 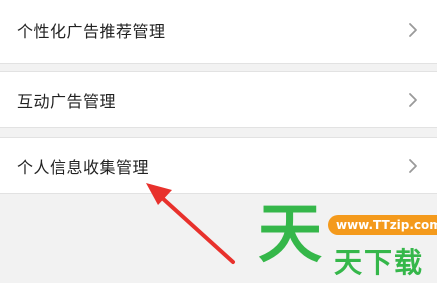 I want to click on watermark-url: www.TTzip.com, so click(x=382, y=225).